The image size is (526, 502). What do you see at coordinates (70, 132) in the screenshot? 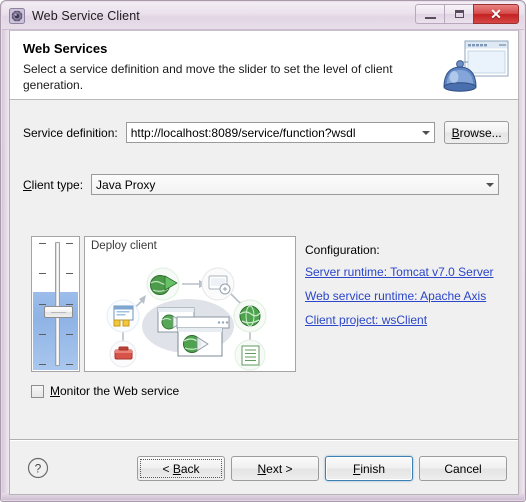
I see `service-definition-label: Service definition:` at bounding box center [70, 132].